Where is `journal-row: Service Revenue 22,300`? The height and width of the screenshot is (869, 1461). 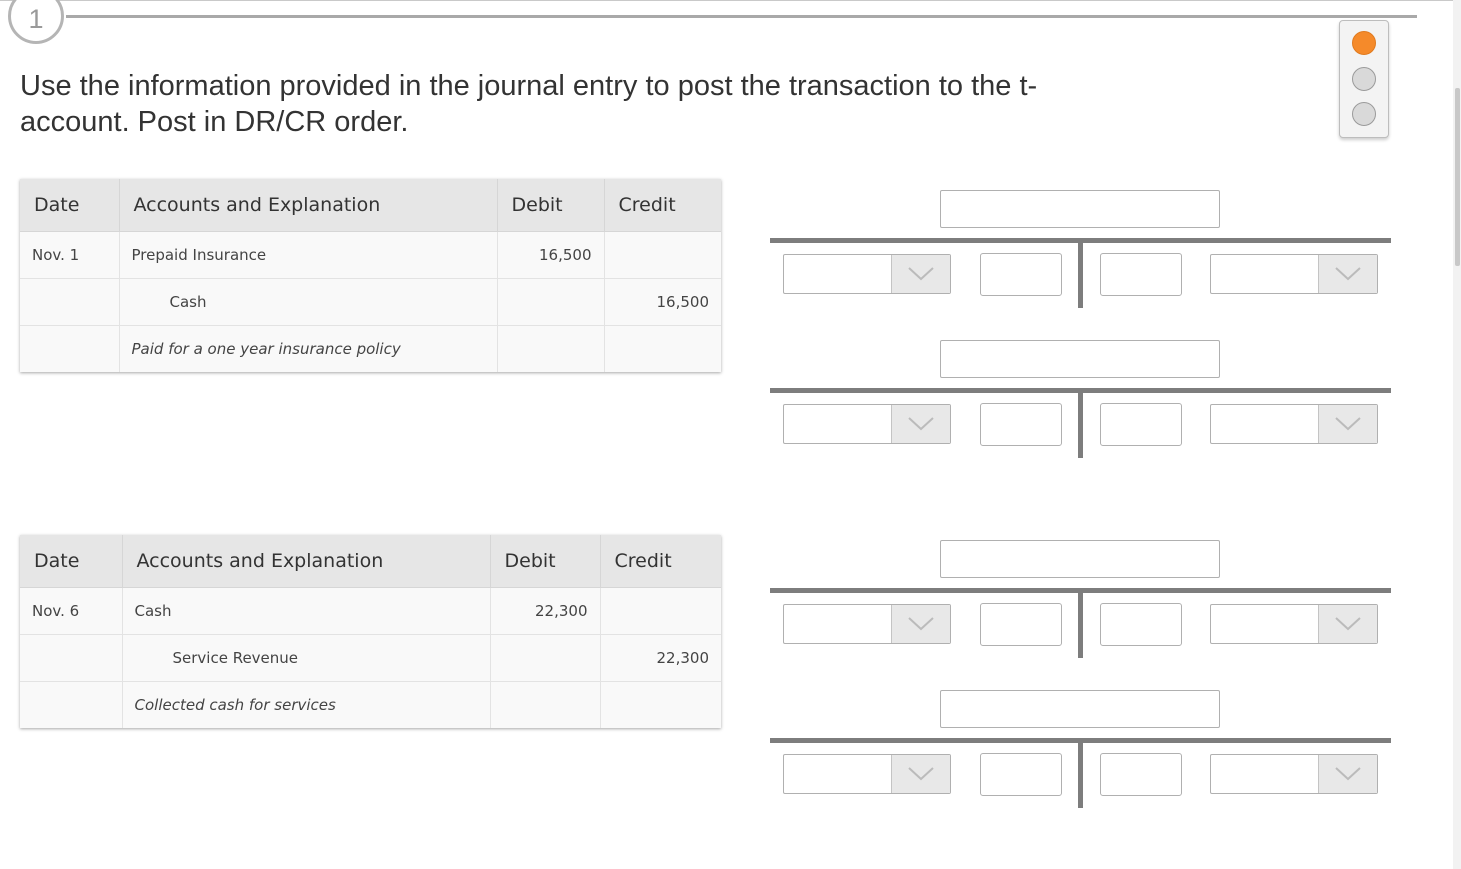 journal-row: Service Revenue 22,300 is located at coordinates (370, 658).